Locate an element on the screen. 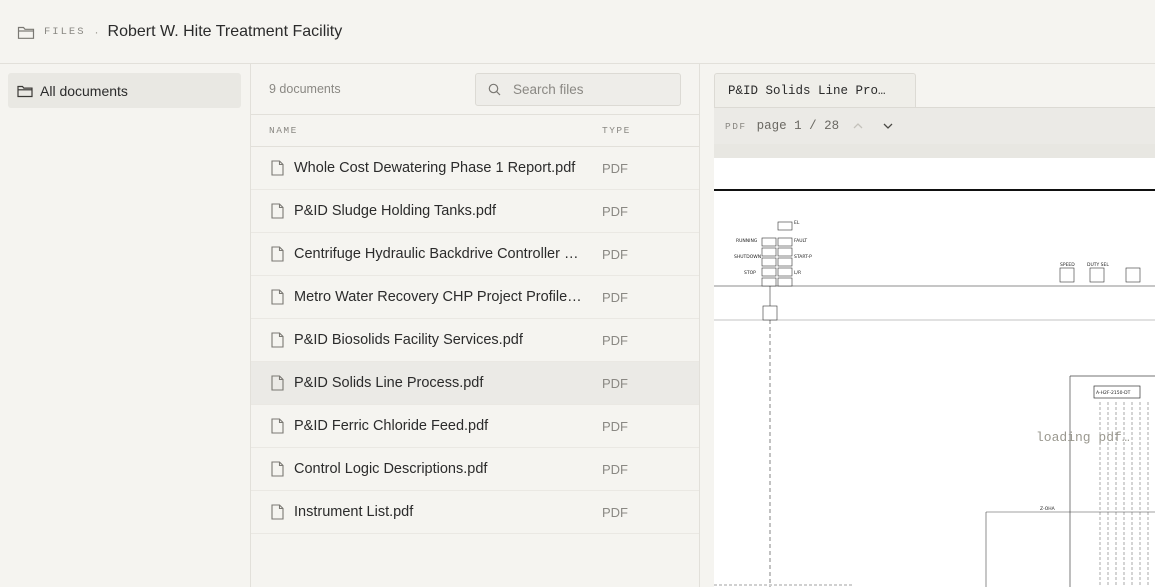  file-list-header: 9 documents Search files is located at coordinates (475, 89).